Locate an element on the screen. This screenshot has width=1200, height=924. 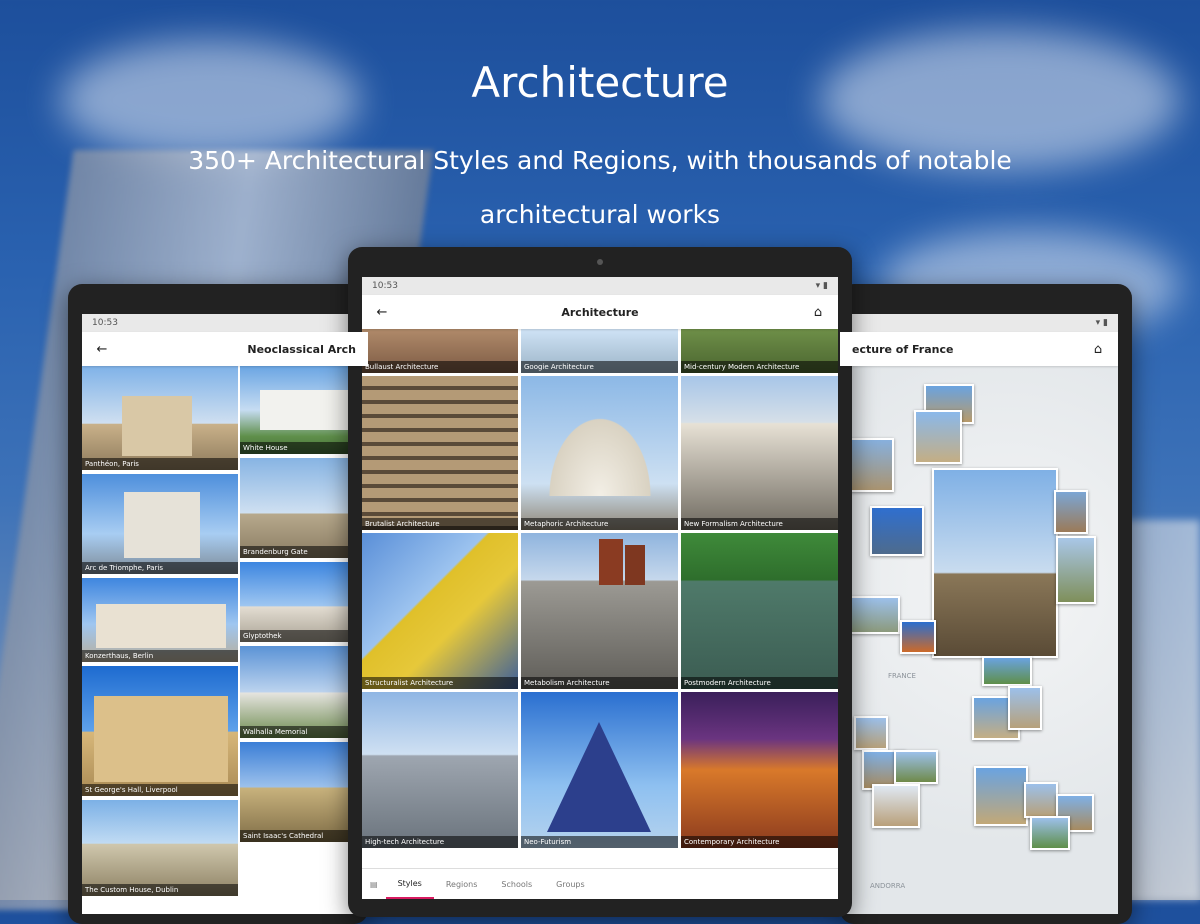
tile-caption: Metaphoric Architecture is located at coordinates (599, 524).